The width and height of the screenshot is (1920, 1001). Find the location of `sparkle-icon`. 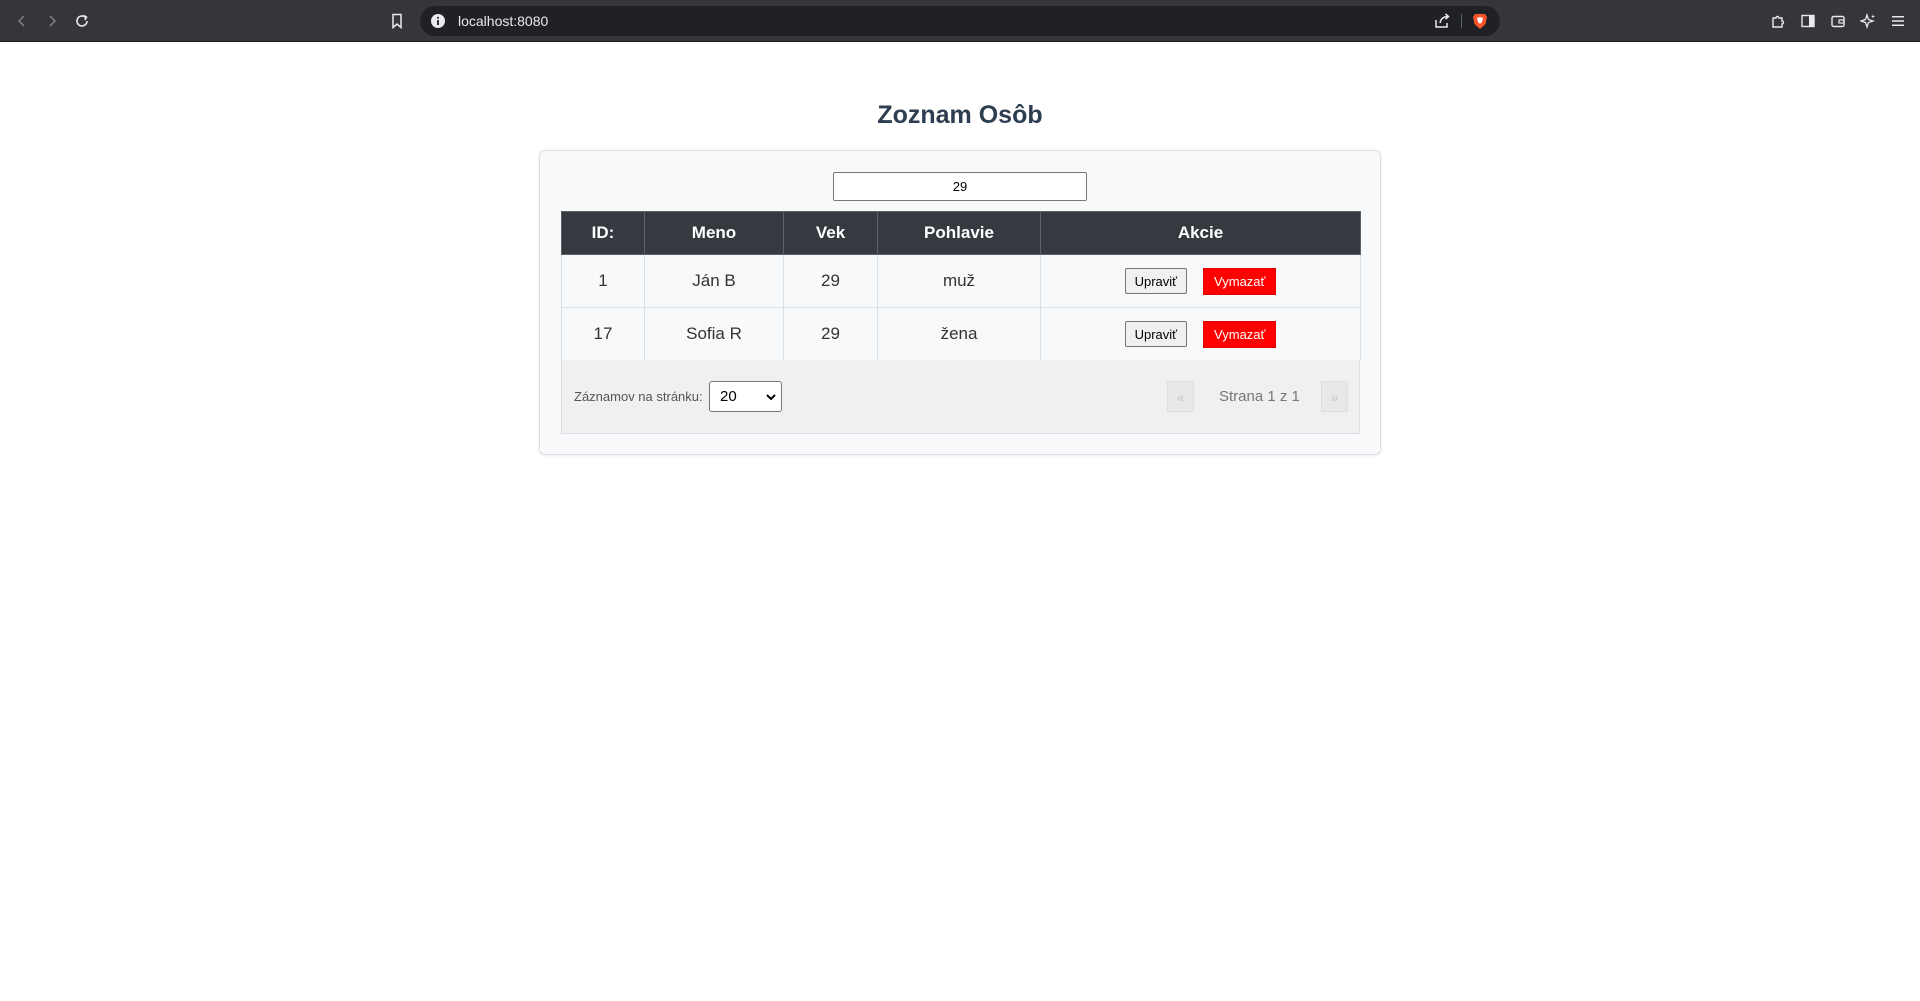

sparkle-icon is located at coordinates (1868, 21).